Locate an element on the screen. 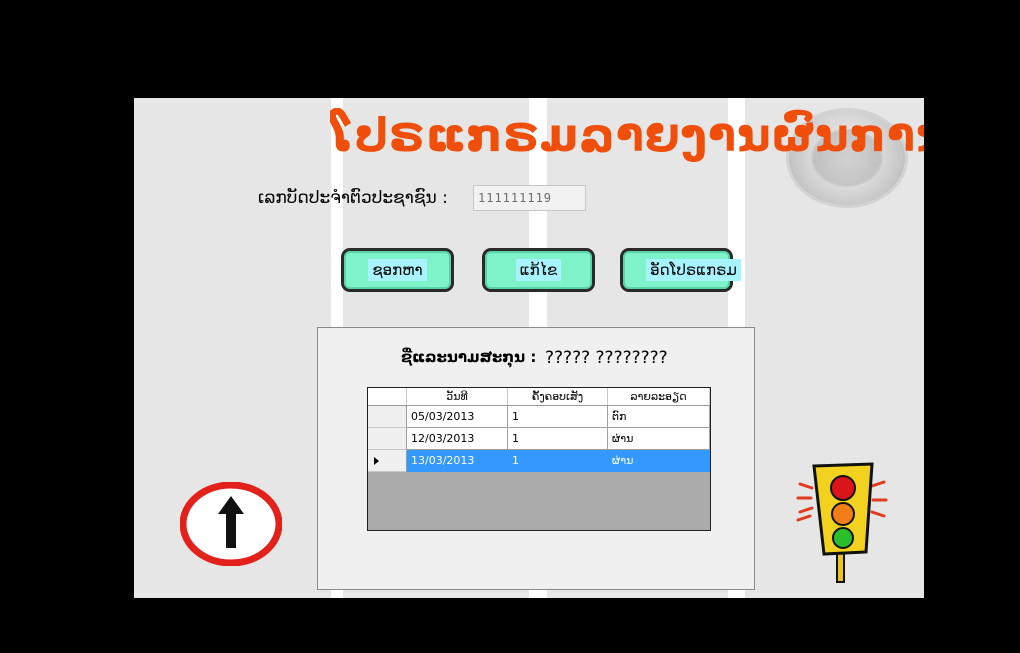 Image resolution: width=1020 pixels, height=653 pixels. close-program-button-label: ອັດໂປຣແກຣມ is located at coordinates (693, 270).